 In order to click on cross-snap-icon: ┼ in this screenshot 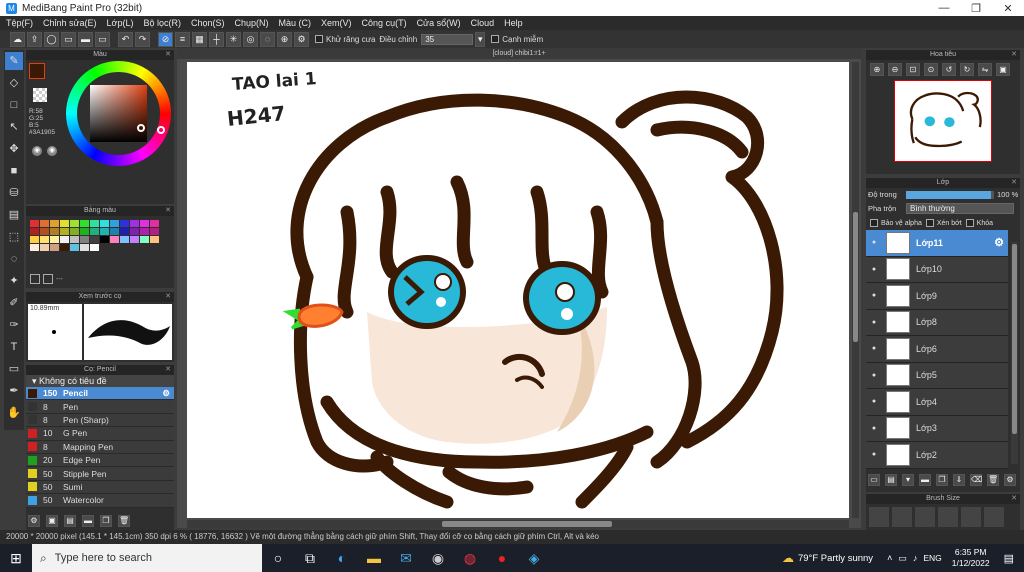, I will do `click(216, 39)`.